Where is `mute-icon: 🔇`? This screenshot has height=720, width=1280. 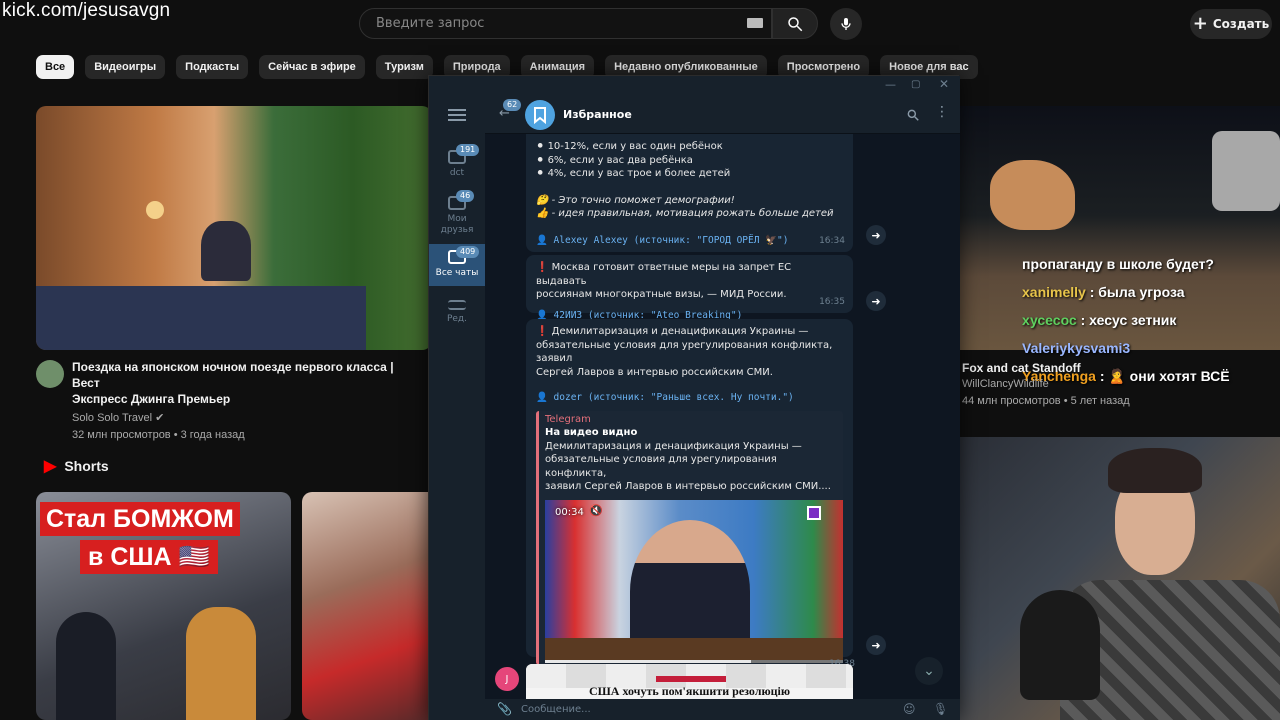 mute-icon: 🔇 is located at coordinates (596, 511).